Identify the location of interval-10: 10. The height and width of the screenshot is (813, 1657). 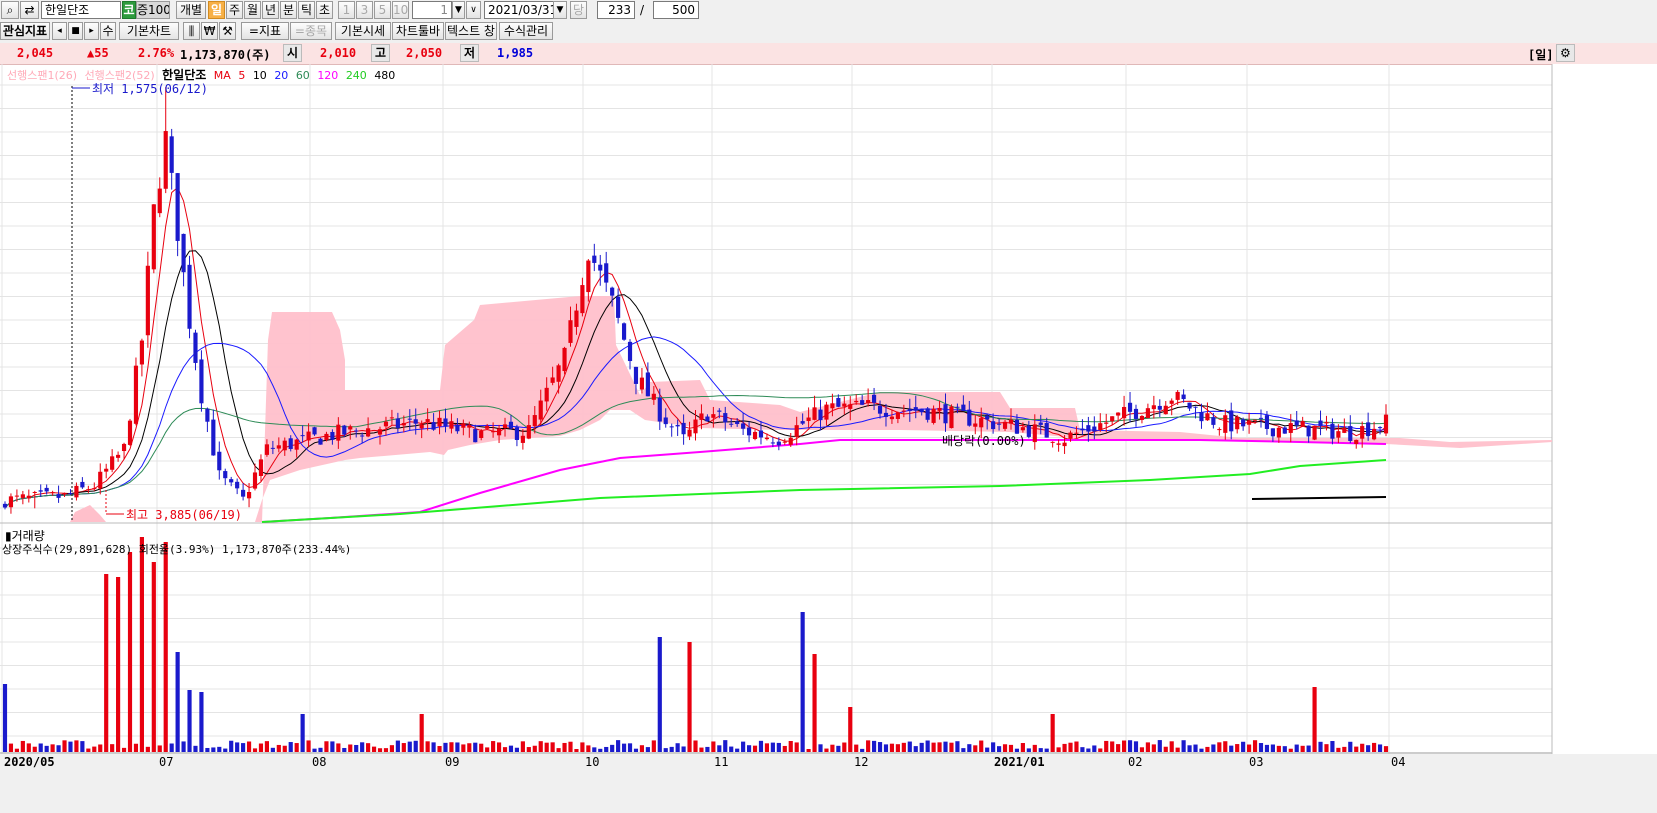
(400, 10).